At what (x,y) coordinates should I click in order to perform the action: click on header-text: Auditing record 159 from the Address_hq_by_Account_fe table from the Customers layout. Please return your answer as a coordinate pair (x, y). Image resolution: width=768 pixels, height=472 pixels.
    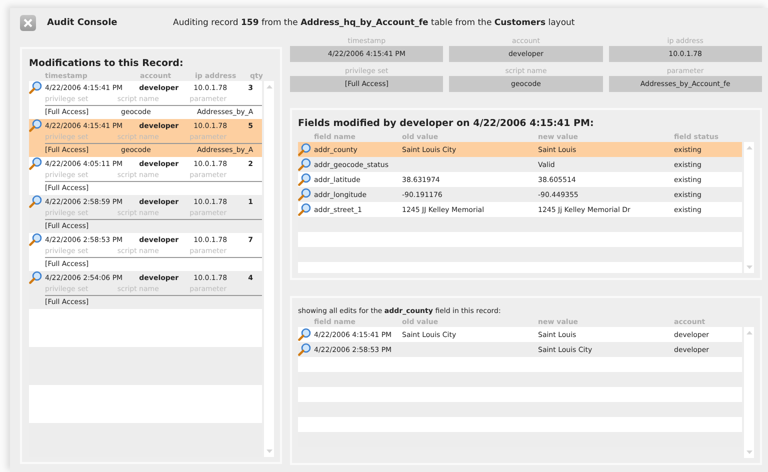
    Looking at the image, I should click on (374, 23).